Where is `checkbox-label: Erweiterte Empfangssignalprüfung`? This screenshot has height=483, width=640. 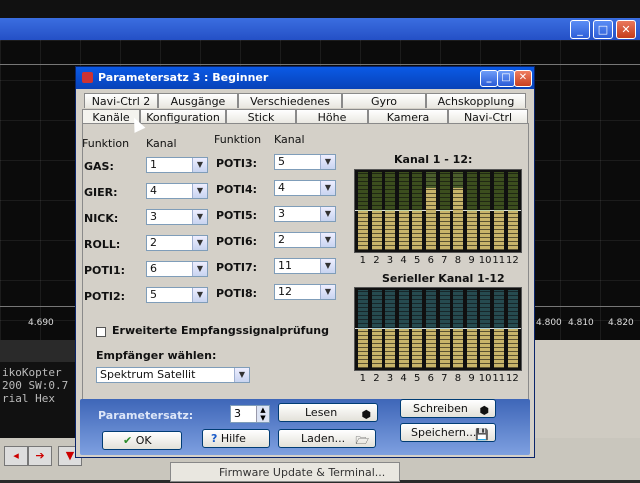 checkbox-label: Erweiterte Empfangssignalprüfung is located at coordinates (221, 330).